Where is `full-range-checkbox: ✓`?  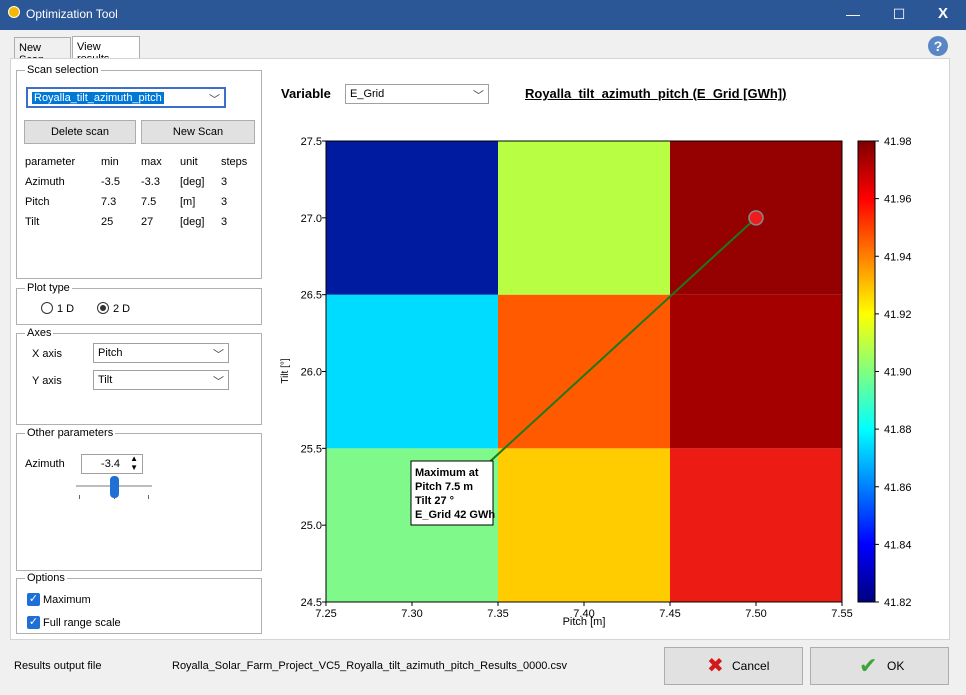 full-range-checkbox: ✓ is located at coordinates (33, 622).